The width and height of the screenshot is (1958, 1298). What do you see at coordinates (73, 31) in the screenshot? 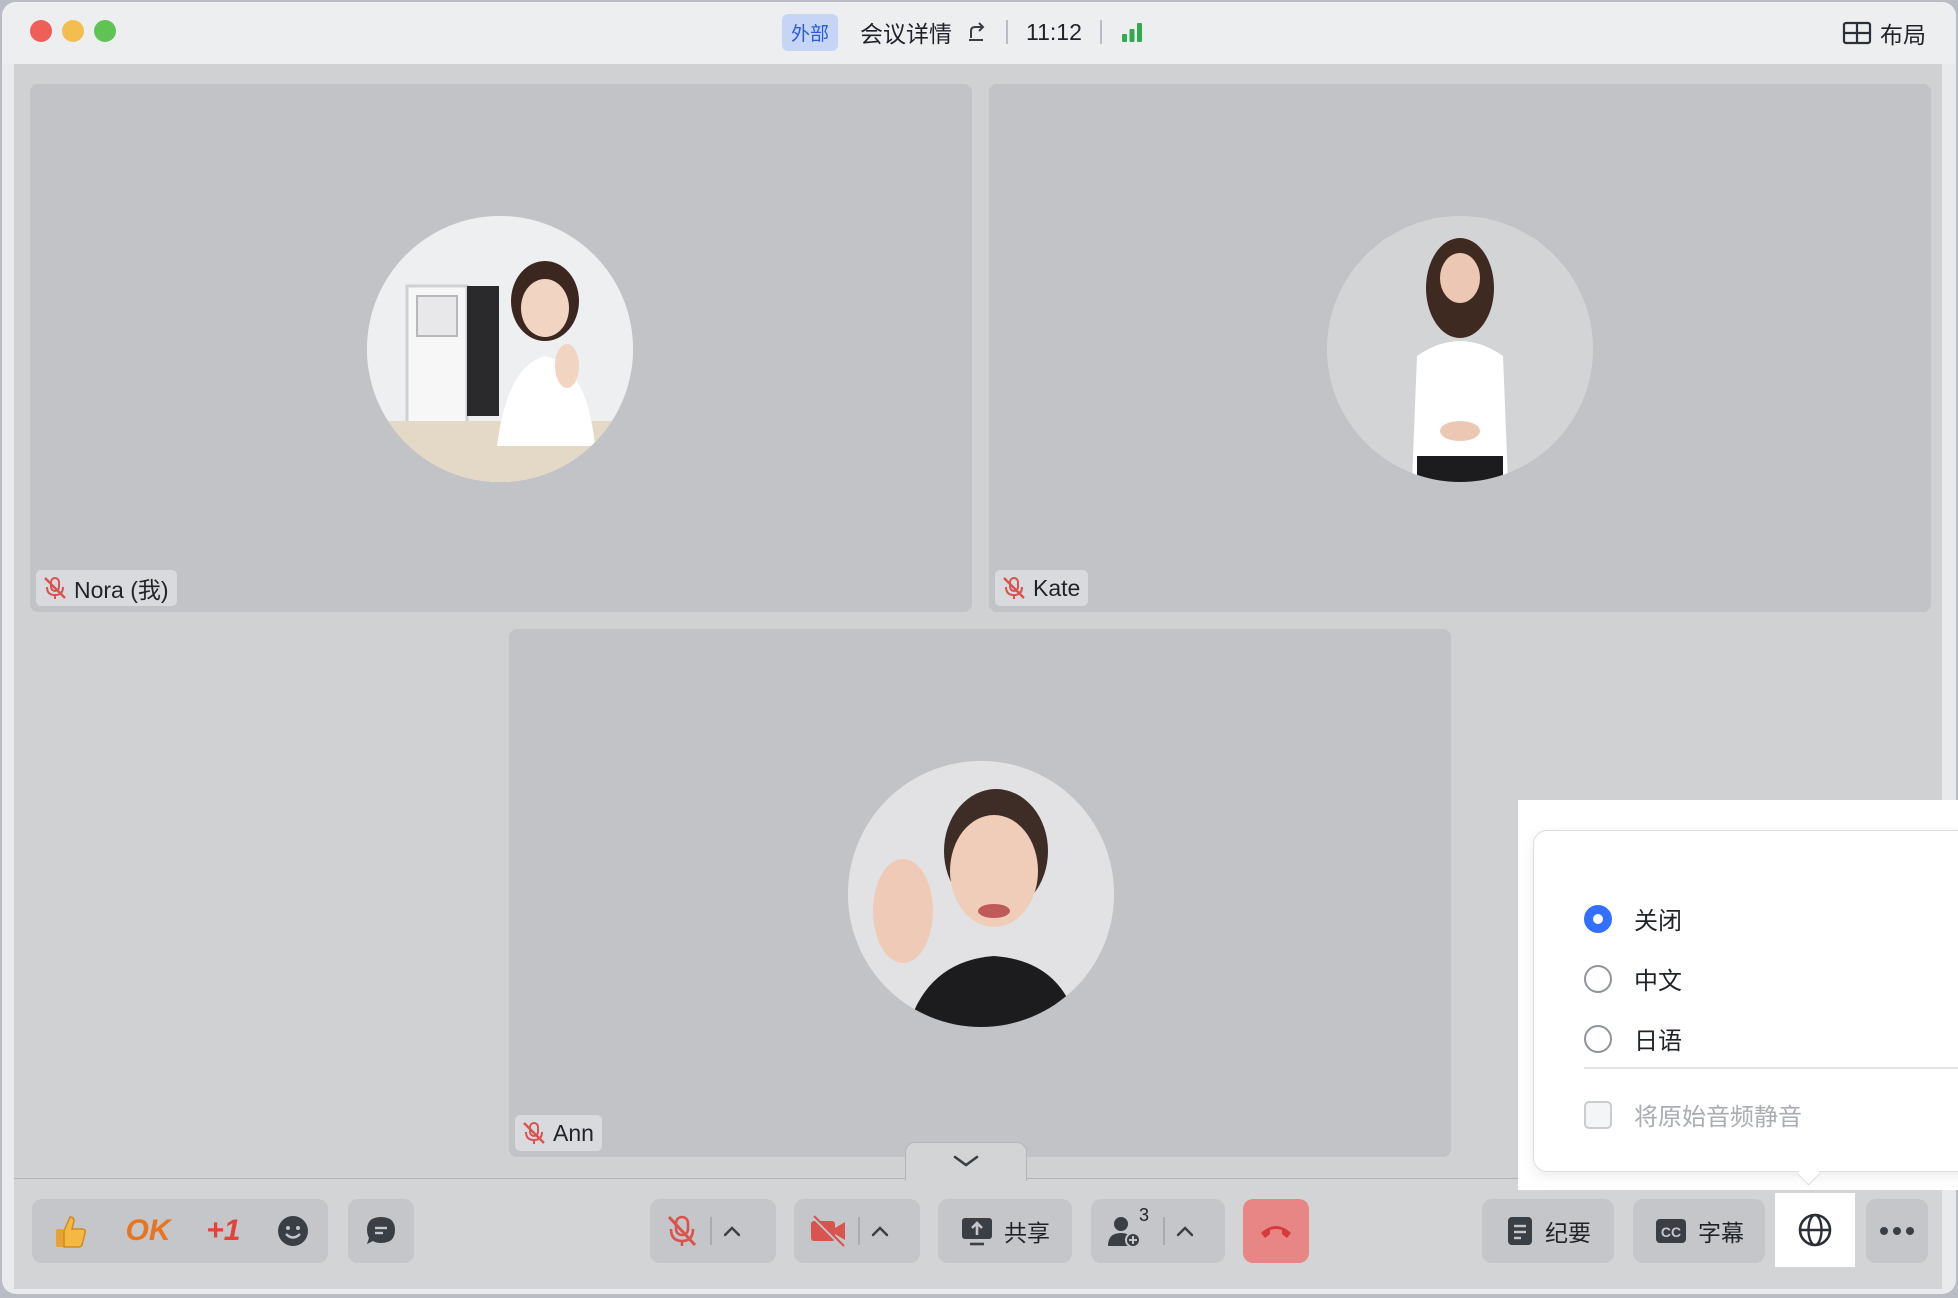
I see `minimize-window-button` at bounding box center [73, 31].